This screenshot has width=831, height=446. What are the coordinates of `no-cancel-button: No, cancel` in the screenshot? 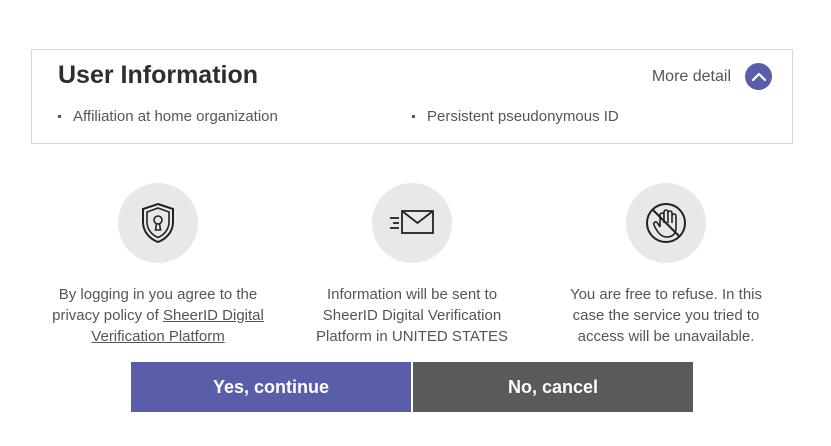 It's located at (553, 387).